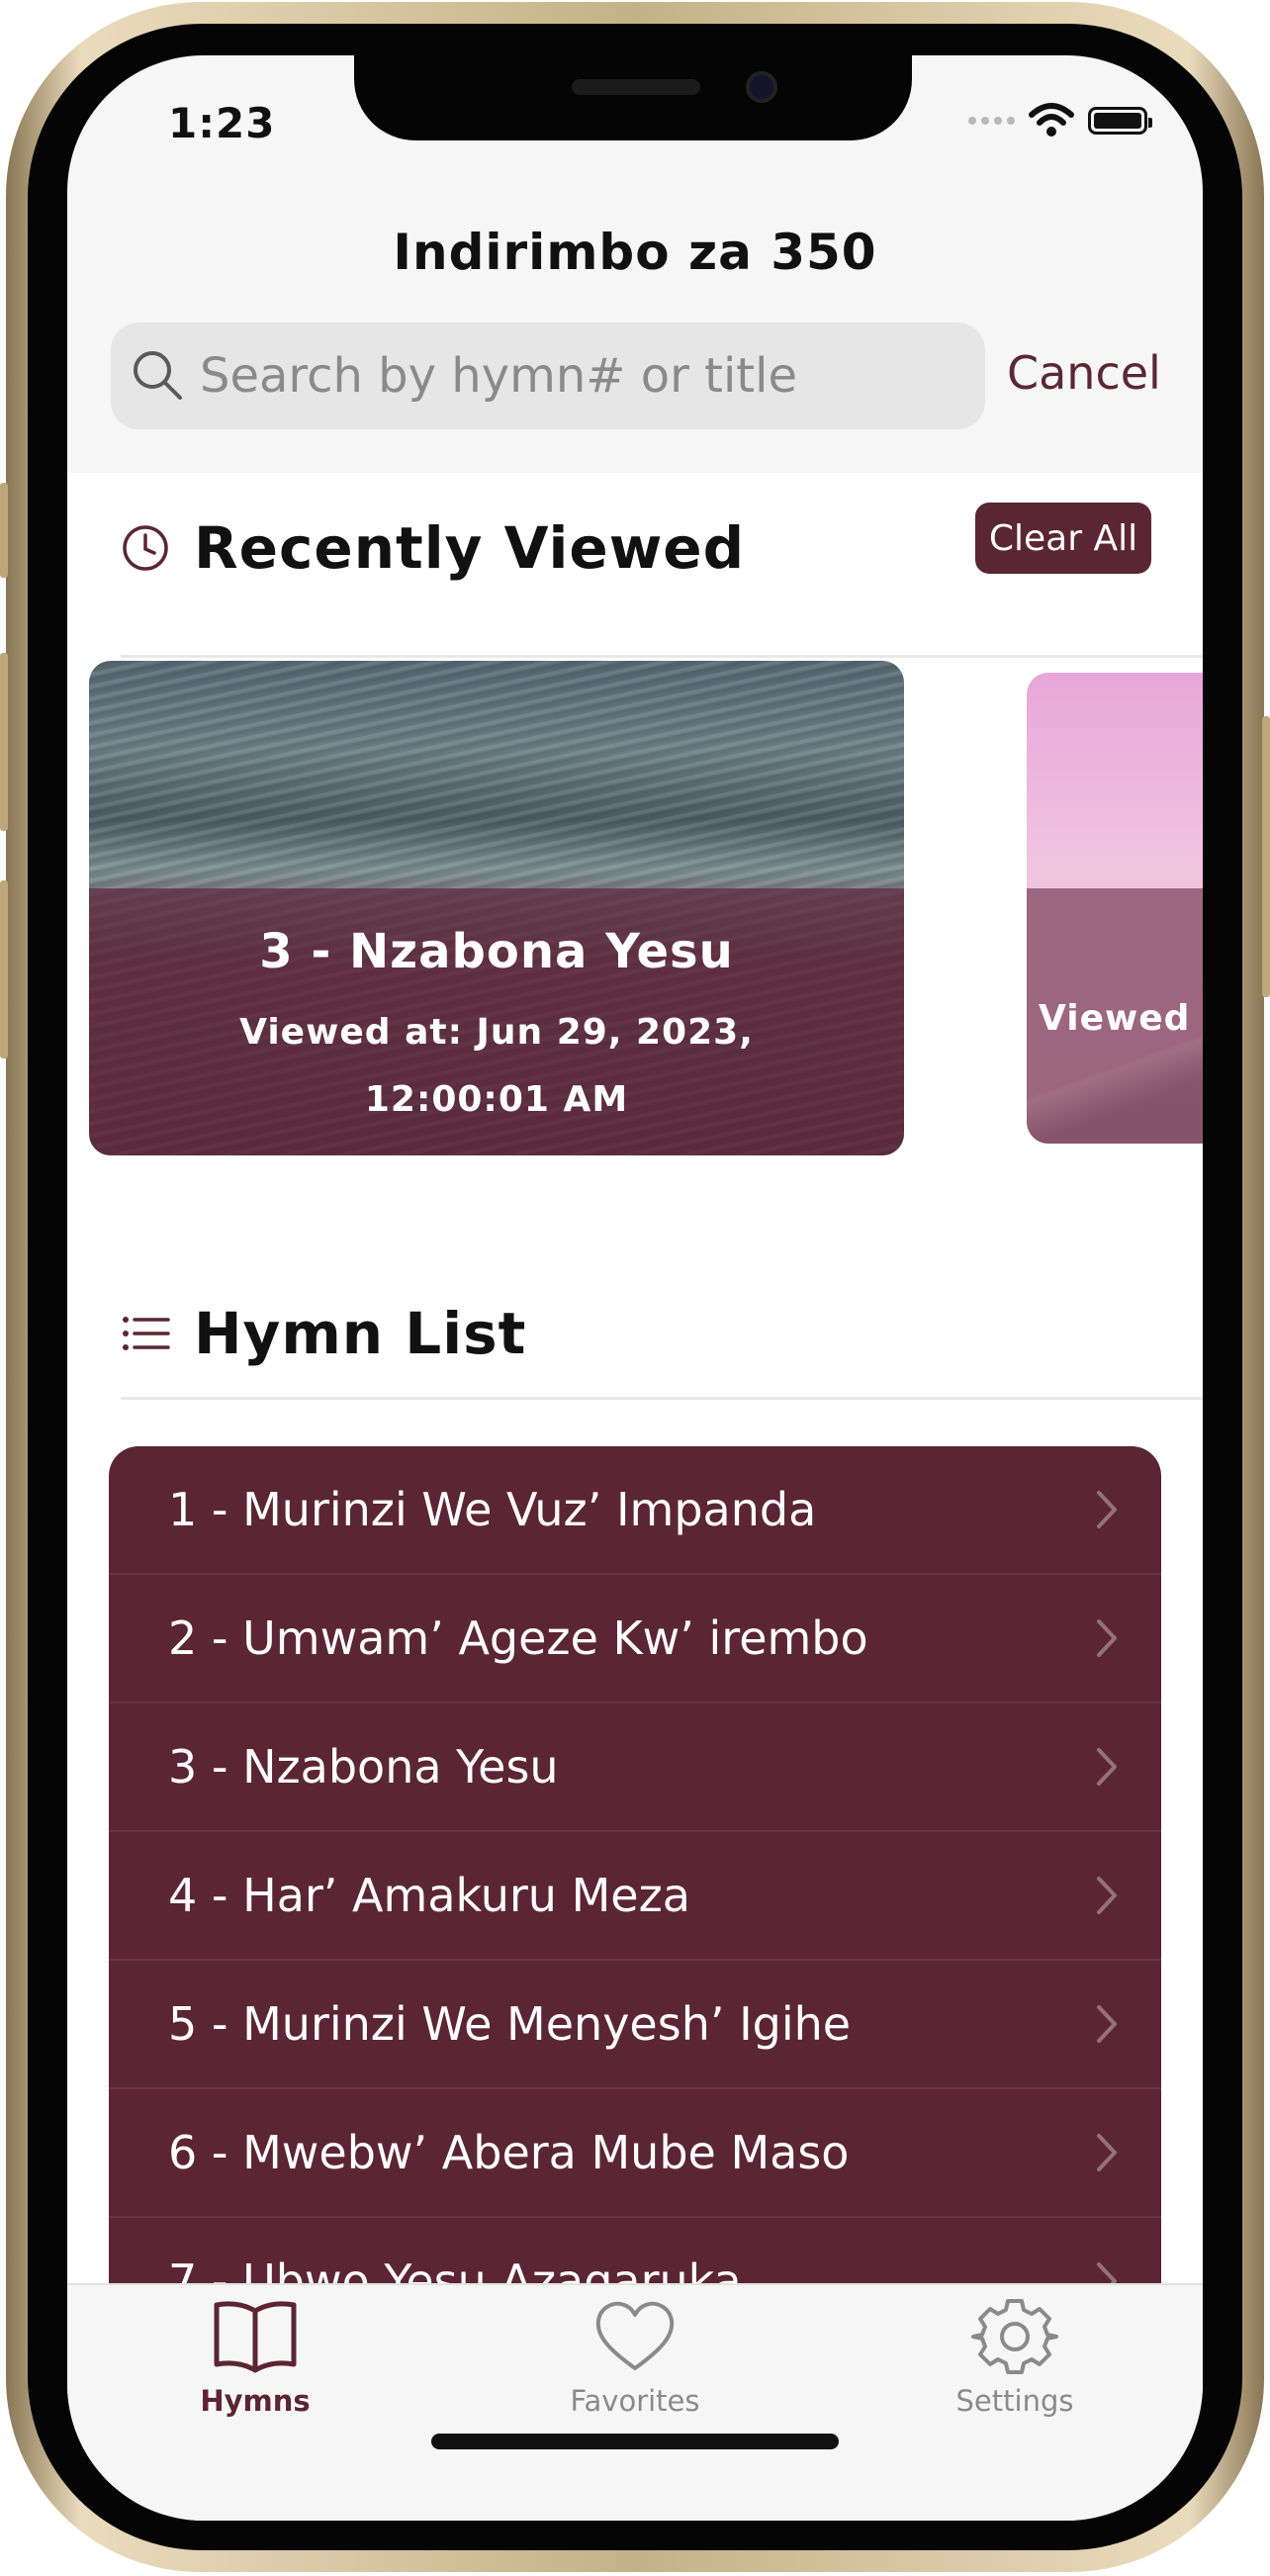 This screenshot has width=1270, height=2576. Describe the element at coordinates (633, 97) in the screenshot. I see `notch` at that location.